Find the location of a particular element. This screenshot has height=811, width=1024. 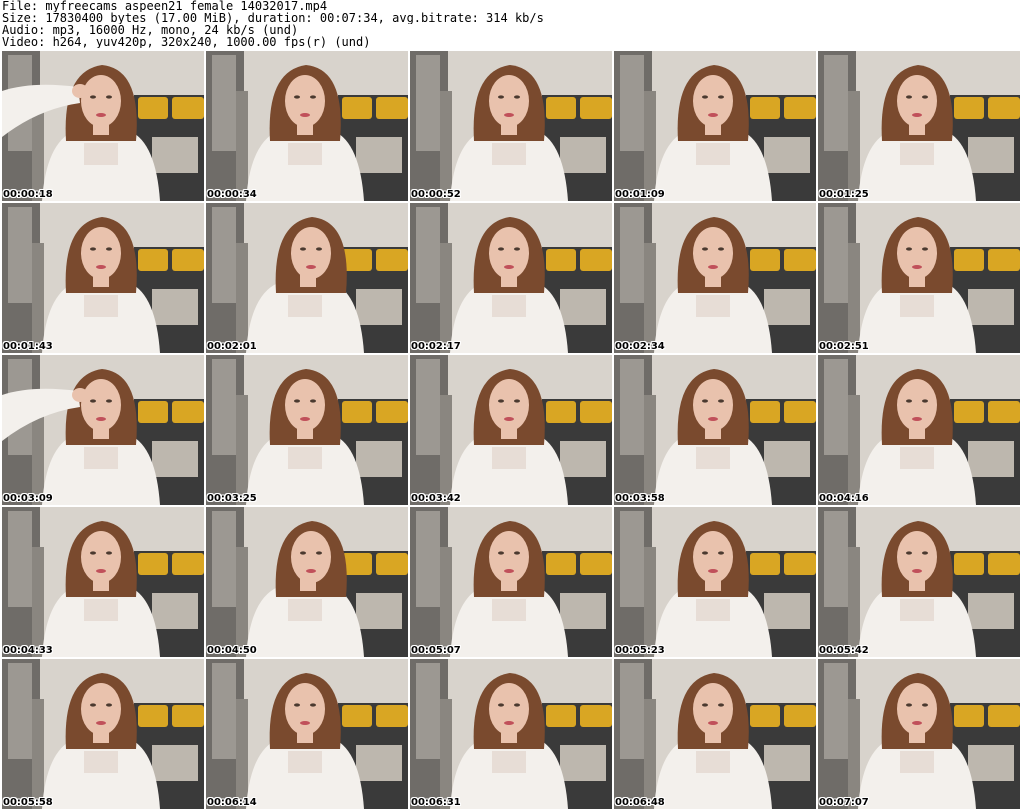

thumbnail-timestamp: 00:05:07 is located at coordinates (436, 650).